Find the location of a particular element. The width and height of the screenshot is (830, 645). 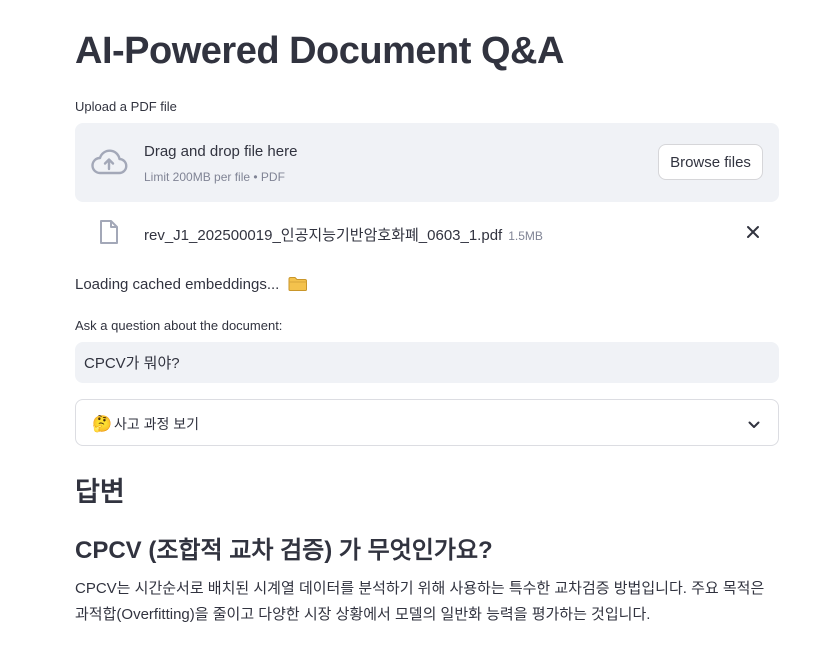

dropzone-instructions: Drag and drop file here is located at coordinates (221, 151).